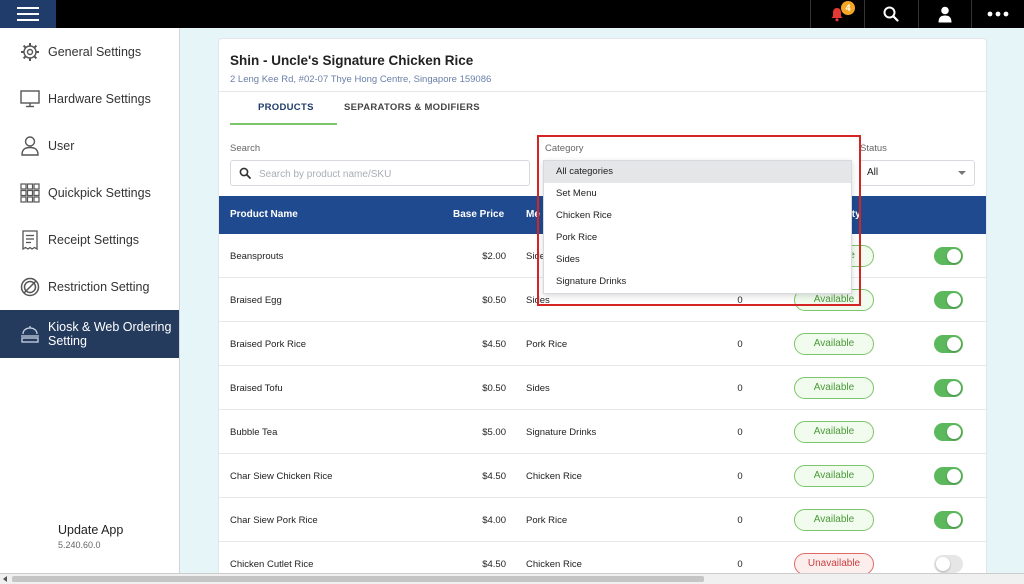 This screenshot has width=1024, height=584. What do you see at coordinates (110, 334) in the screenshot?
I see `sidebar-item-label: Kiosk & Web Ordering Setting` at bounding box center [110, 334].